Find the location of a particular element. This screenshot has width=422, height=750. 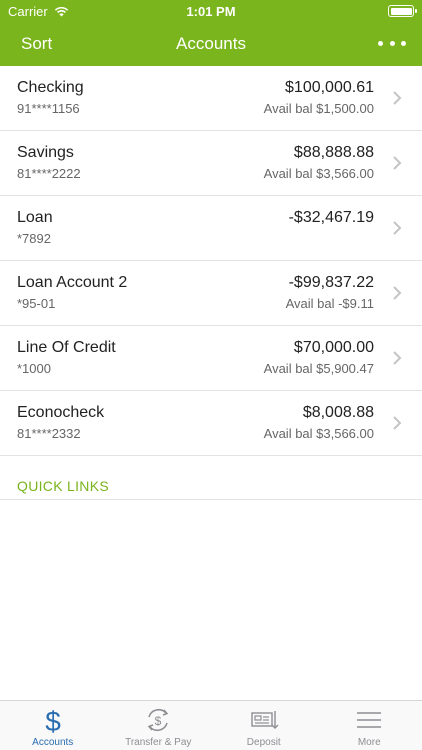

tab-bar: $ Accounts $ Transfer & Pay Deposit More is located at coordinates (211, 725).